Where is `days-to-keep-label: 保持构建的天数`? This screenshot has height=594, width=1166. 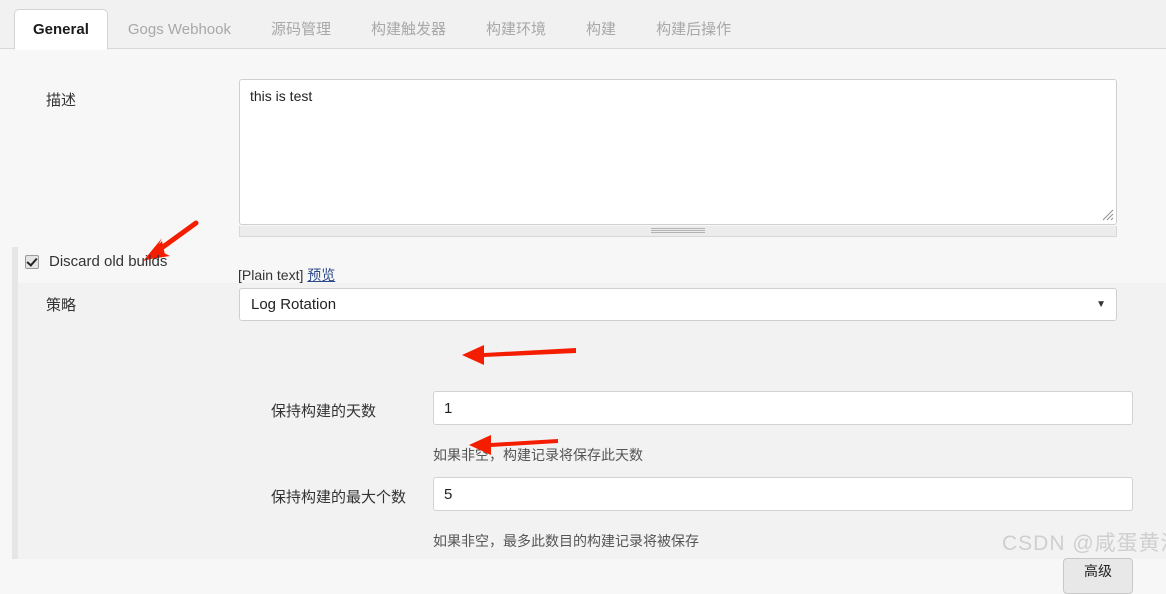
days-to-keep-label: 保持构建的天数 is located at coordinates (324, 411).